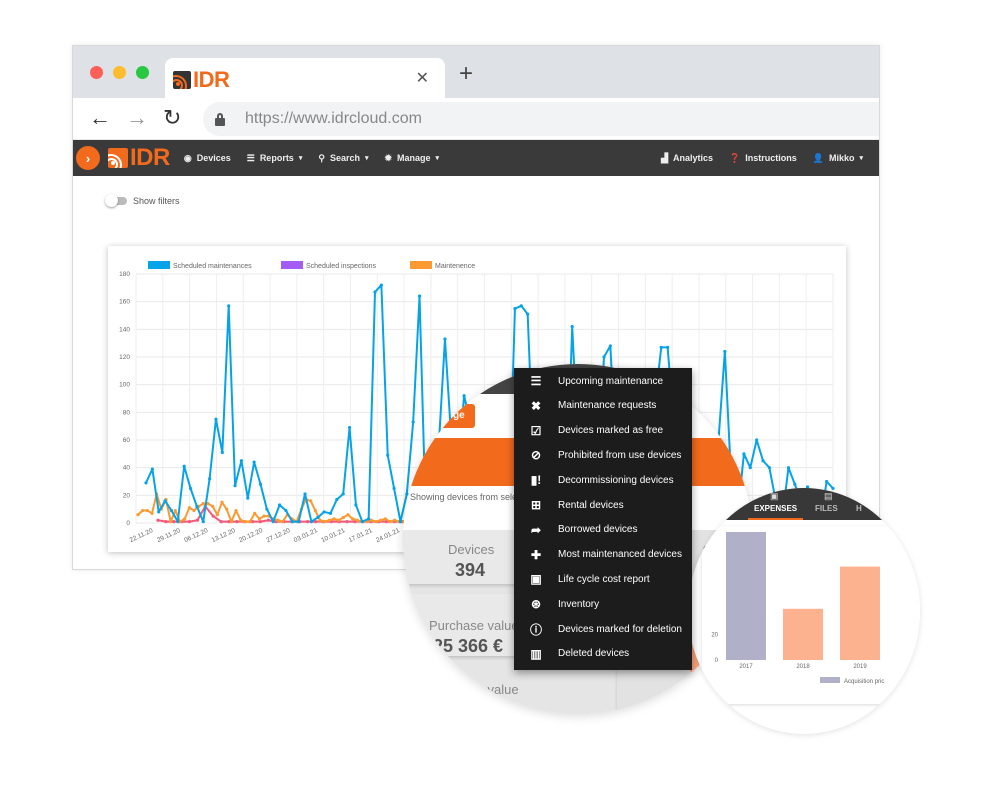 This screenshot has height=800, width=1000. I want to click on nav-item-reports: ☰ Reports ▾, so click(275, 158).